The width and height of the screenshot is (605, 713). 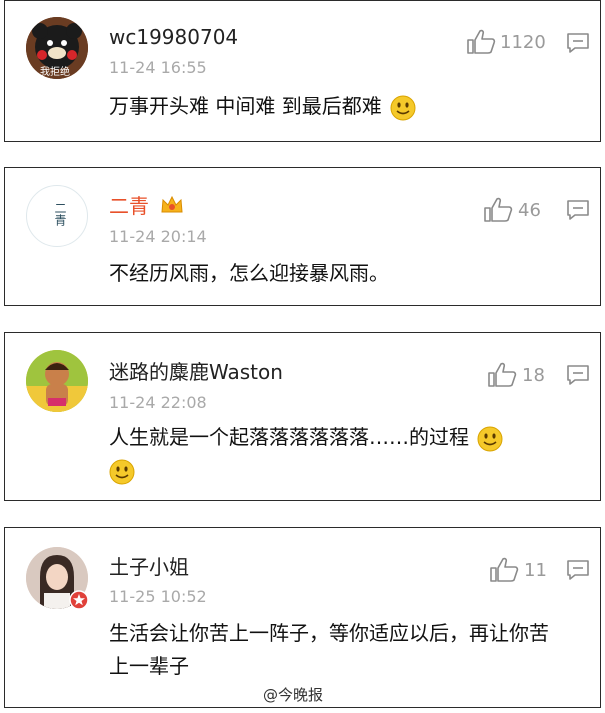 What do you see at coordinates (535, 570) in the screenshot?
I see `like-count: 11` at bounding box center [535, 570].